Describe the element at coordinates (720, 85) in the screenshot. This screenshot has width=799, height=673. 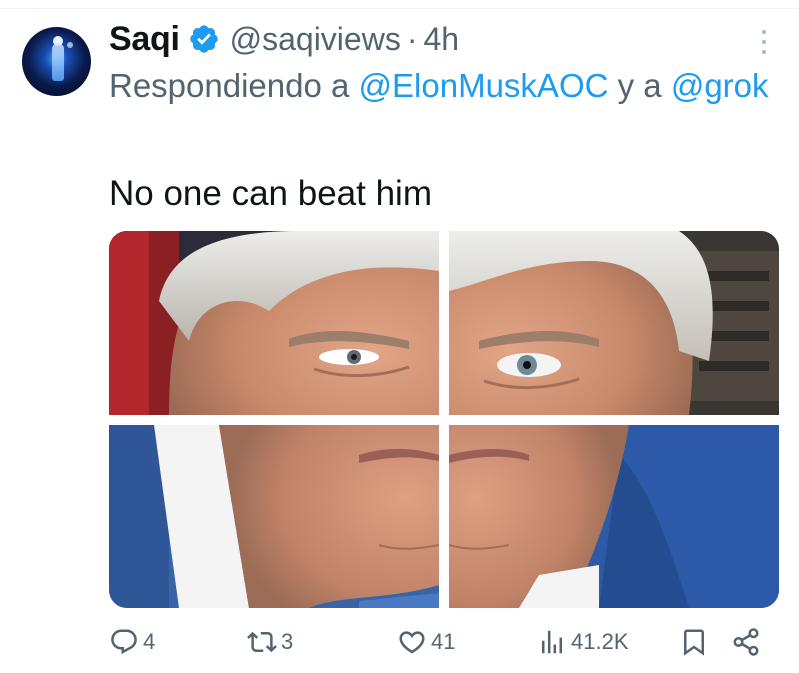
I see `mention-grok: @grok` at that location.